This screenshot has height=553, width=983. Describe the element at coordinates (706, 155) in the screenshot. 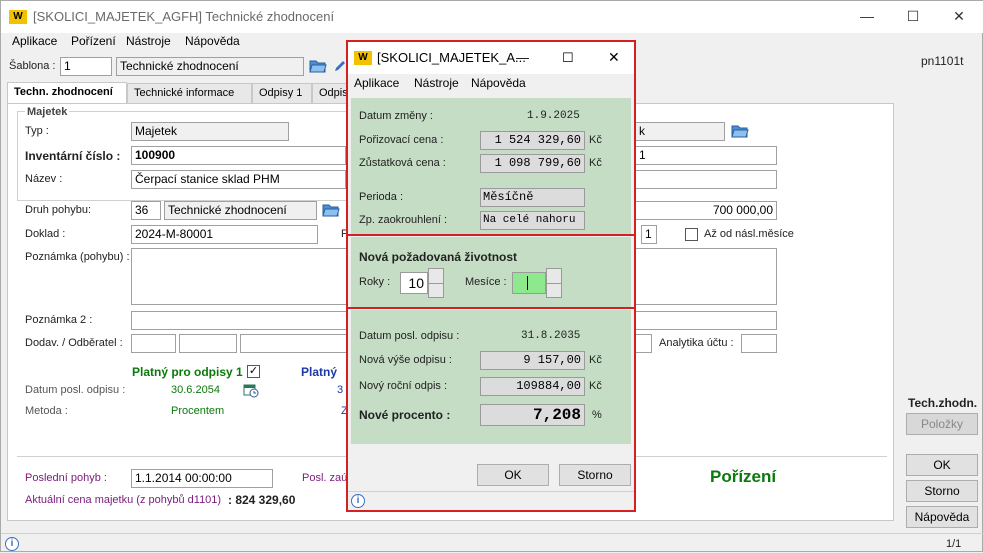

I see `right-field-2: 1` at that location.